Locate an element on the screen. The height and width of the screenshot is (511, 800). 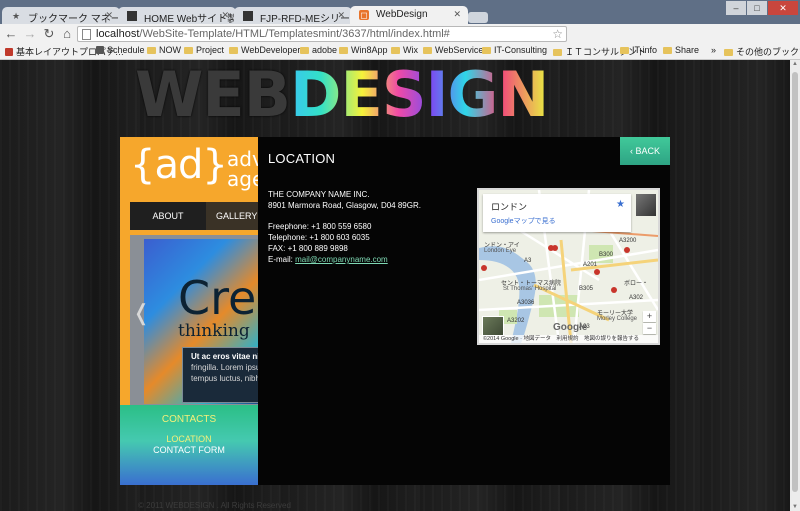
map-streetview-thumbnail is located at coordinates (646, 205).